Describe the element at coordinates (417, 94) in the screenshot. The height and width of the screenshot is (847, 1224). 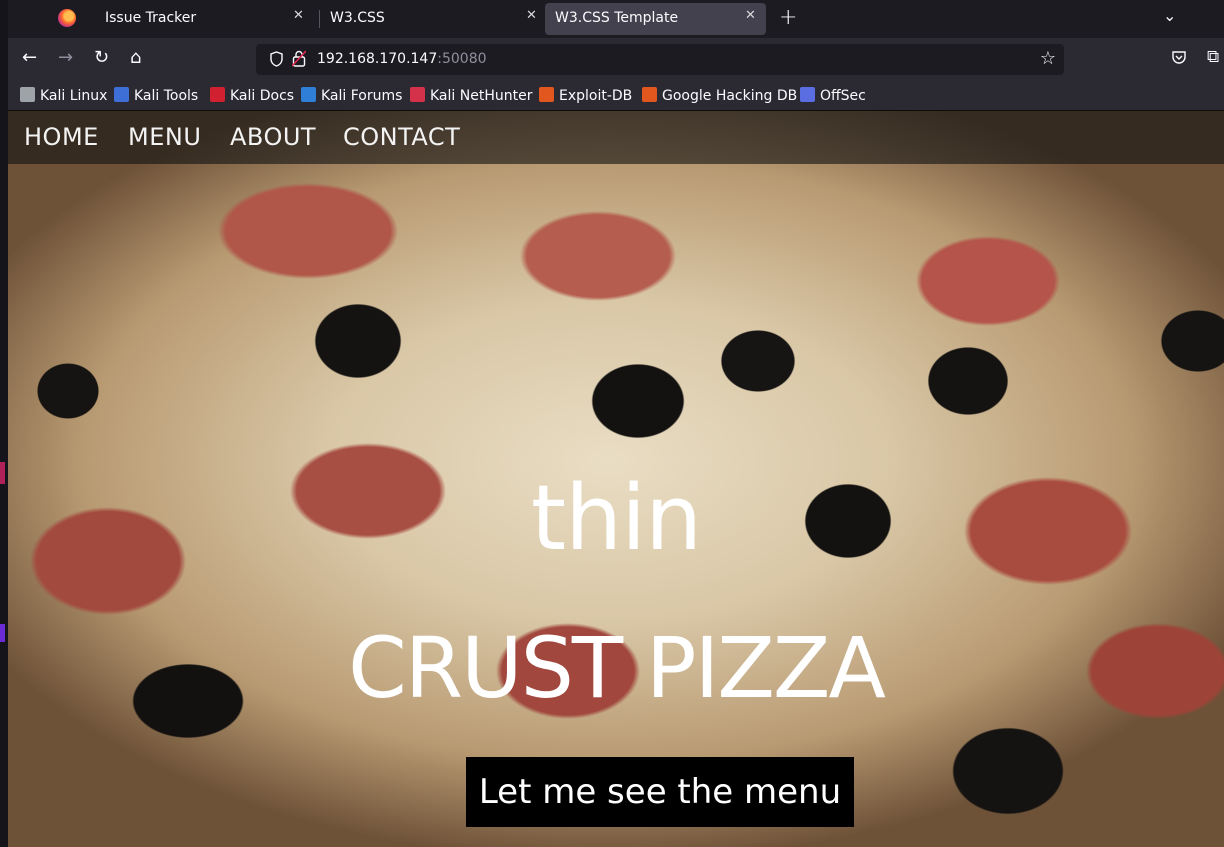
I see `nethunter-icon` at that location.